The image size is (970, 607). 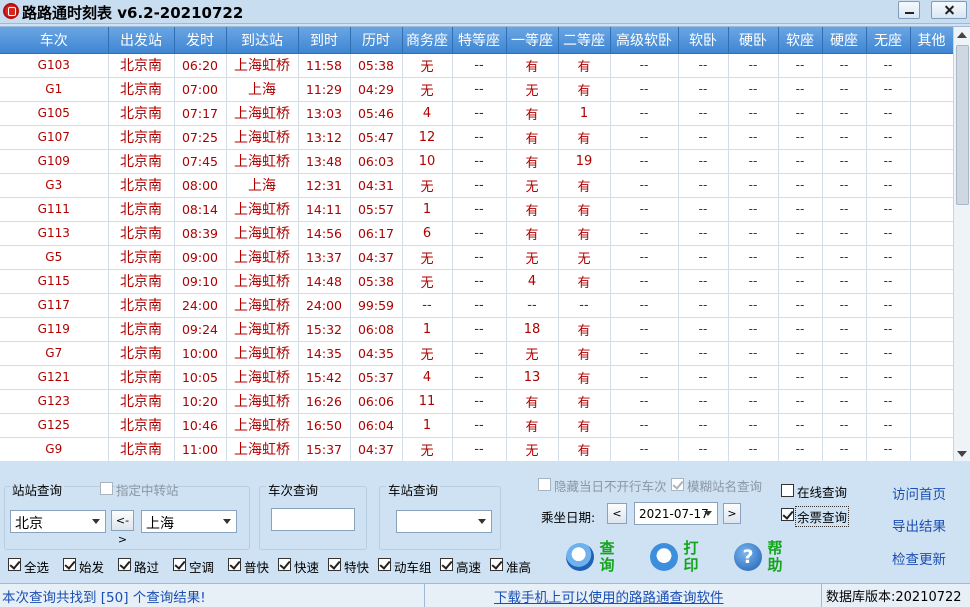 What do you see at coordinates (844, 40) in the screenshot?
I see `column-header: 硬座` at bounding box center [844, 40].